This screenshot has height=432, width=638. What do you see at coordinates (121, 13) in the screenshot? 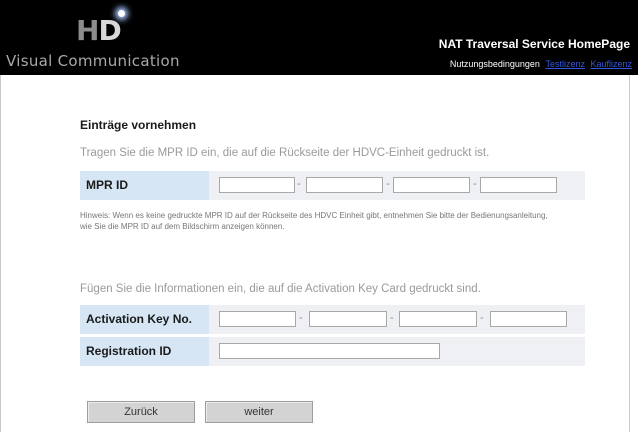
I see `logo-spark-icon` at bounding box center [121, 13].